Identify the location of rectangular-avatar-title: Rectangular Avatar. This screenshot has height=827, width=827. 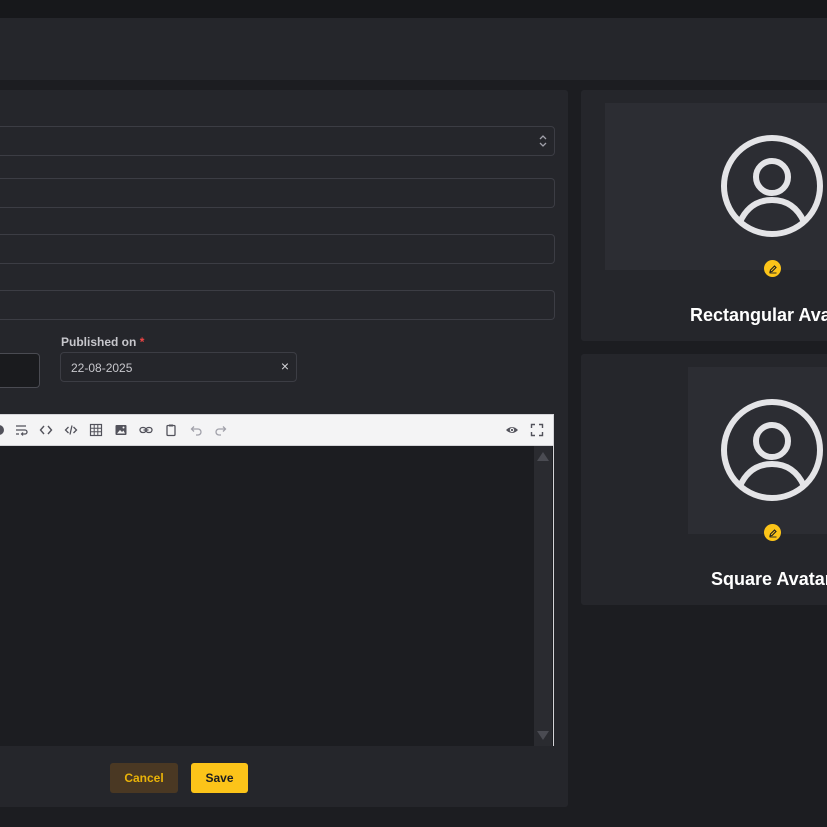
(758, 315).